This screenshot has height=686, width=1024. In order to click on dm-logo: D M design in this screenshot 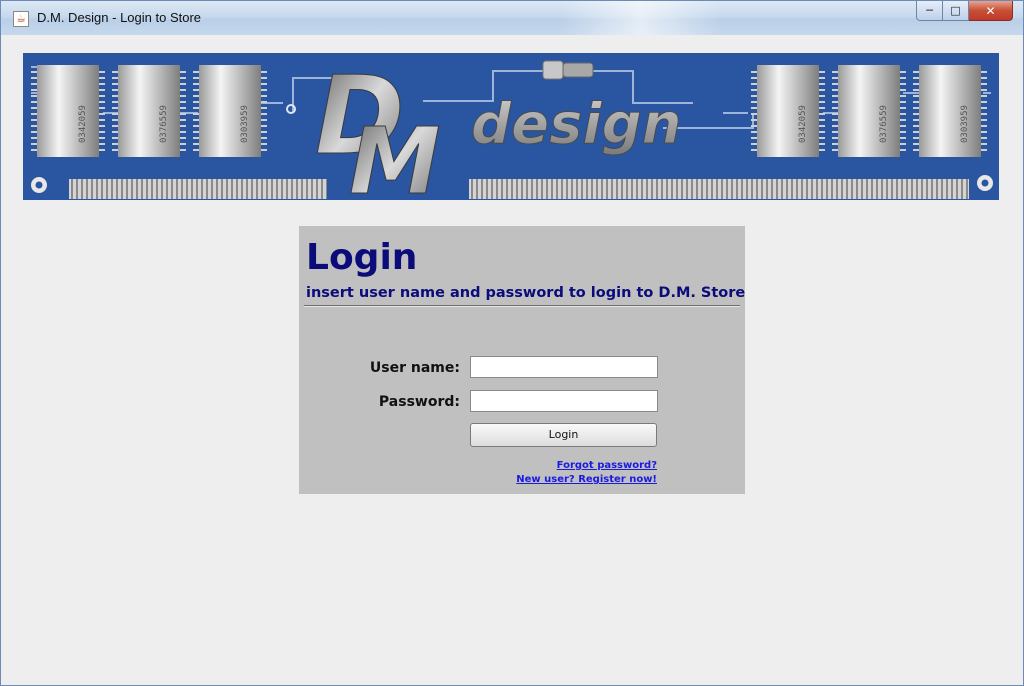, I will do `click(499, 127)`.